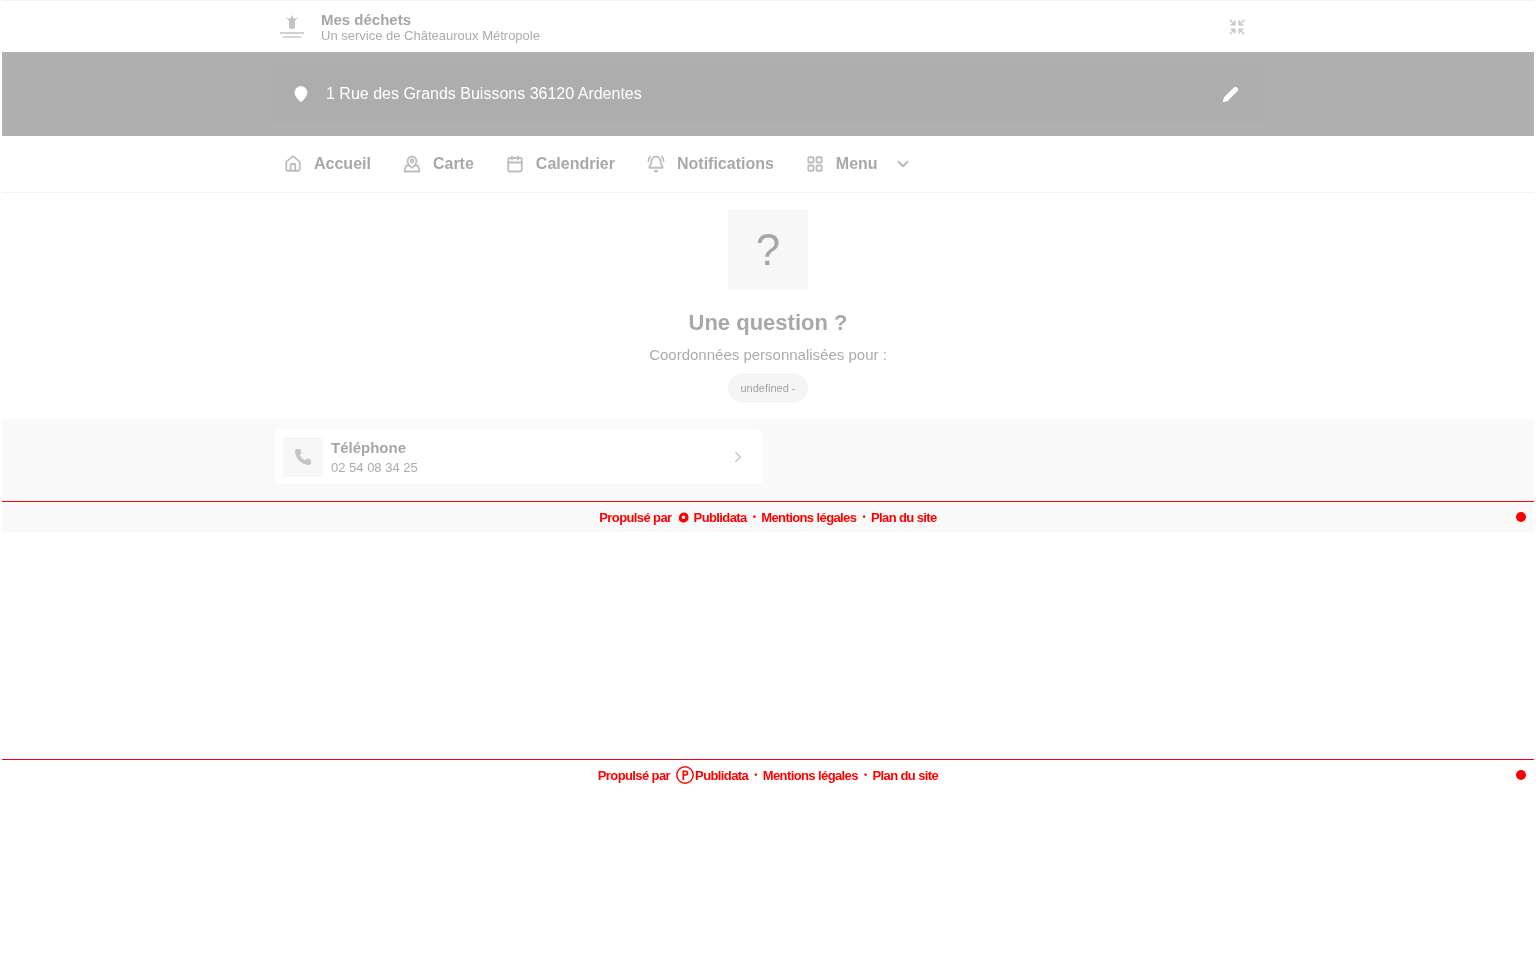 This screenshot has width=1536, height=960. What do you see at coordinates (519, 456) in the screenshot?
I see `contact-card: Téléphone 02 54 08 34 25` at bounding box center [519, 456].